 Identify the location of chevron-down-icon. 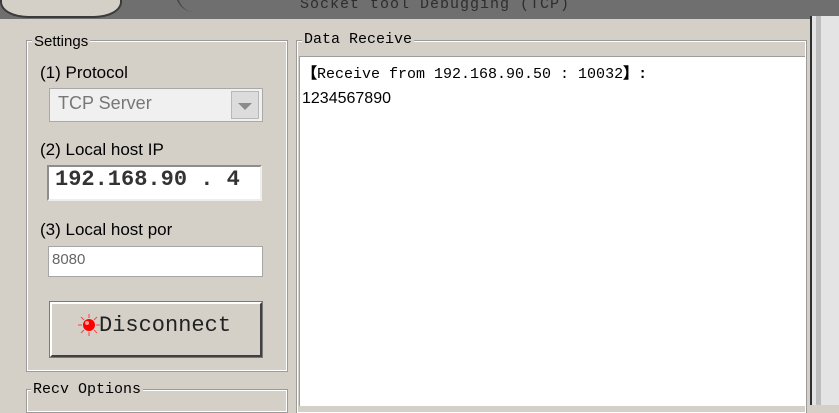
(245, 106).